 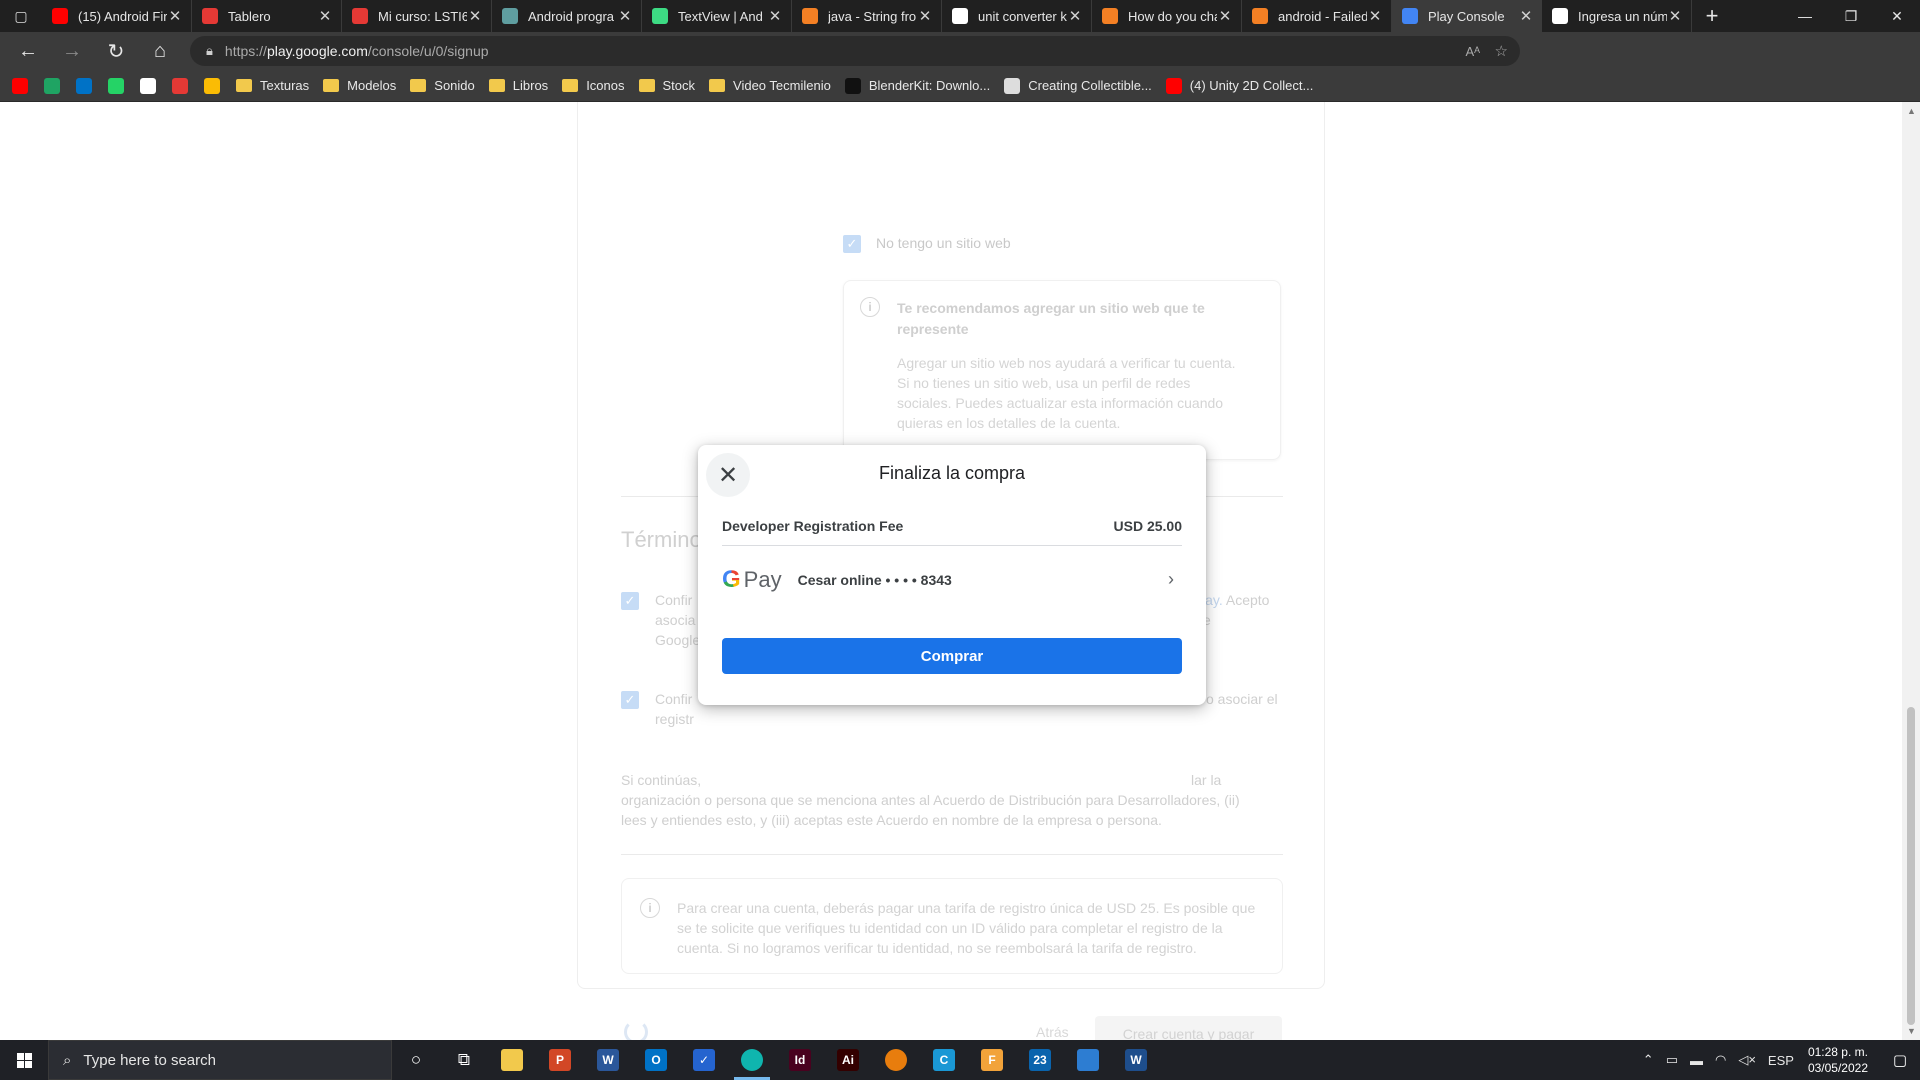 I want to click on tab-actions-button: ▢, so click(x=21, y=16).